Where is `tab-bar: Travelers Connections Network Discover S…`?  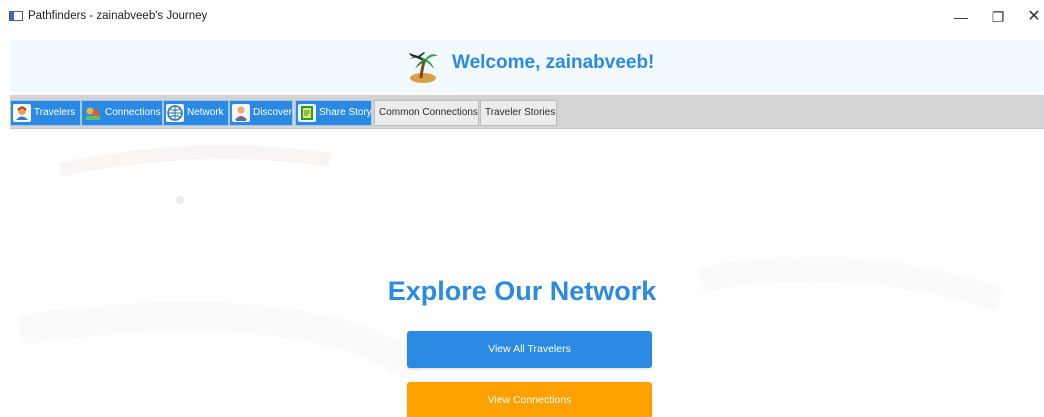
tab-bar: Travelers Connections Network Discover S… is located at coordinates (527, 112).